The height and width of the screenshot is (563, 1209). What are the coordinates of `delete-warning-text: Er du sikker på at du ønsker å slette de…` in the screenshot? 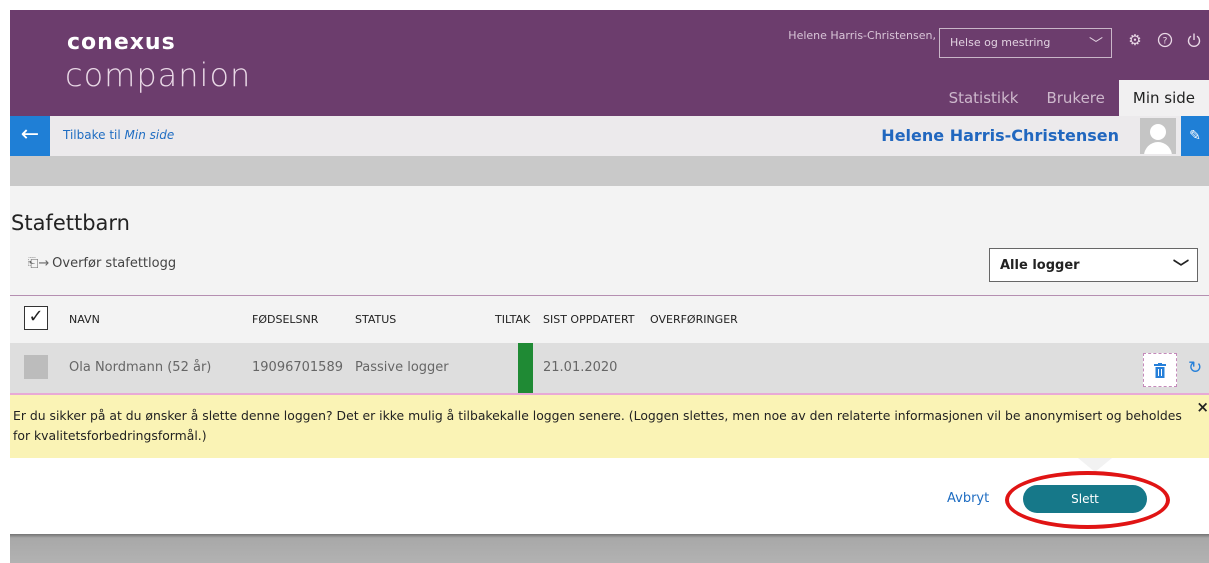 It's located at (597, 425).